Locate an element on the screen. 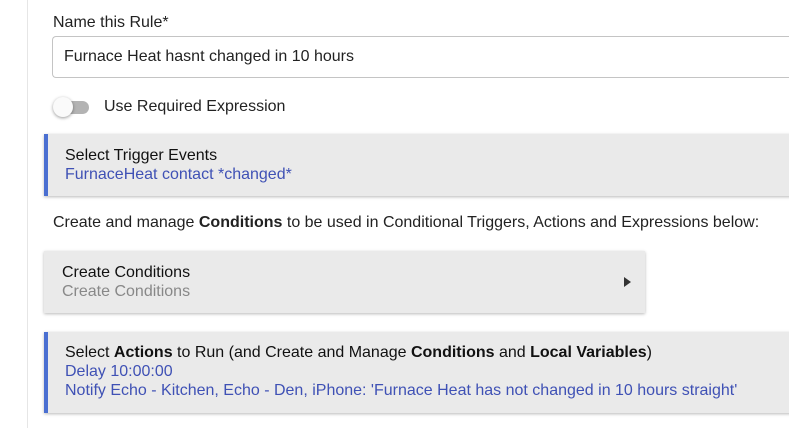 This screenshot has width=789, height=428. info-text-part: Create and manage is located at coordinates (126, 222).